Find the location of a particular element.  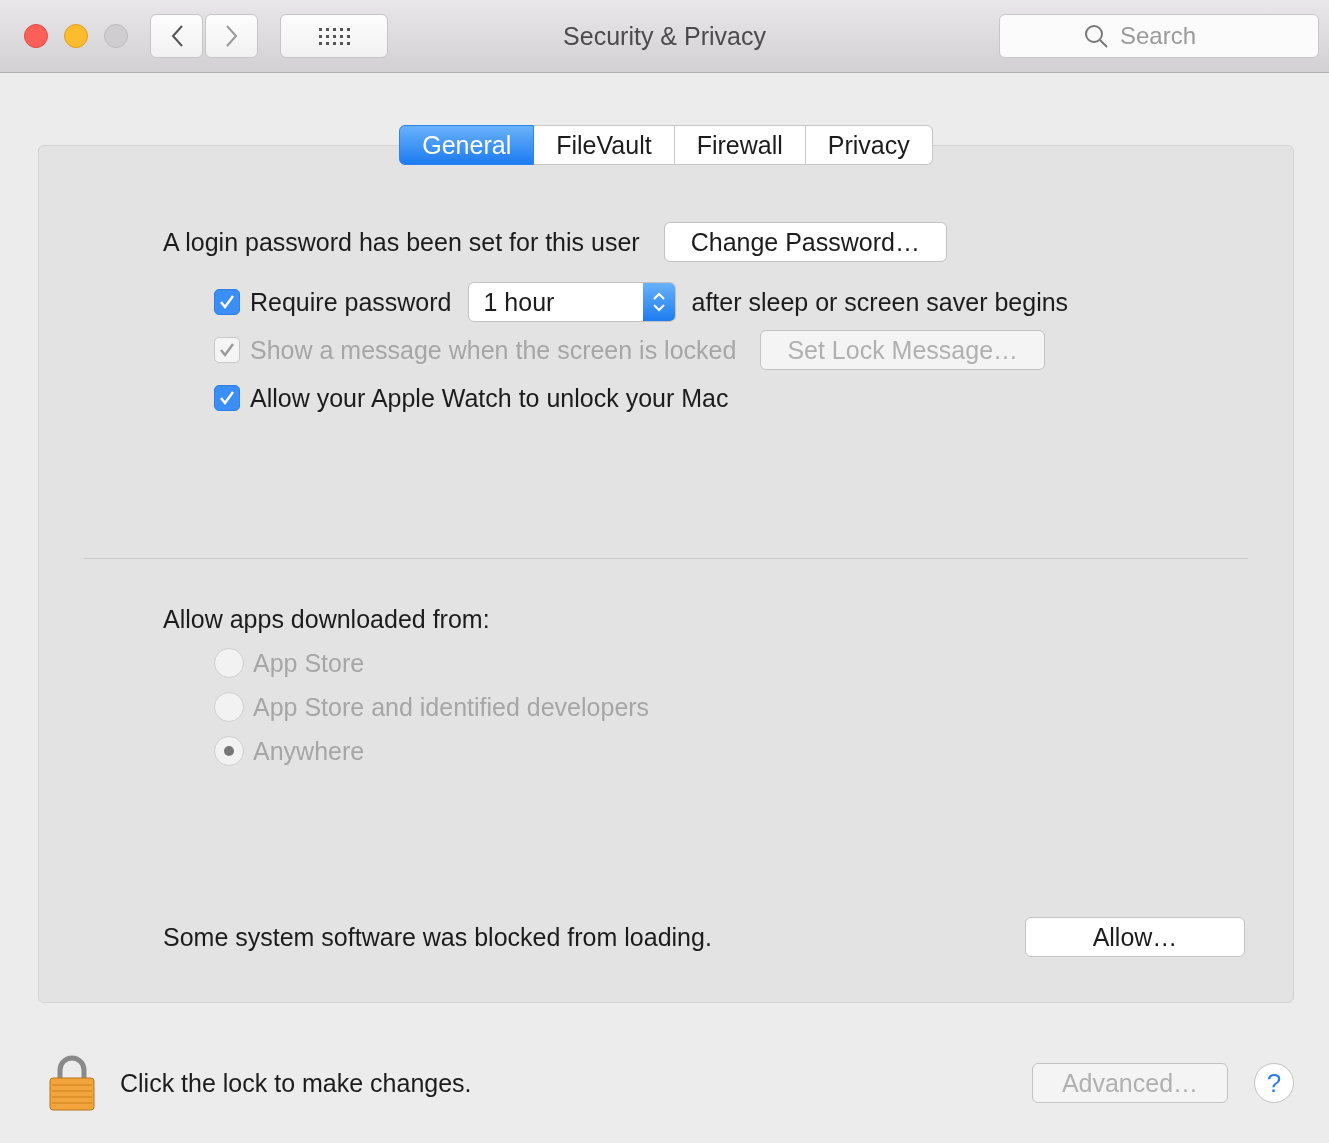

forward-button is located at coordinates (231, 36).